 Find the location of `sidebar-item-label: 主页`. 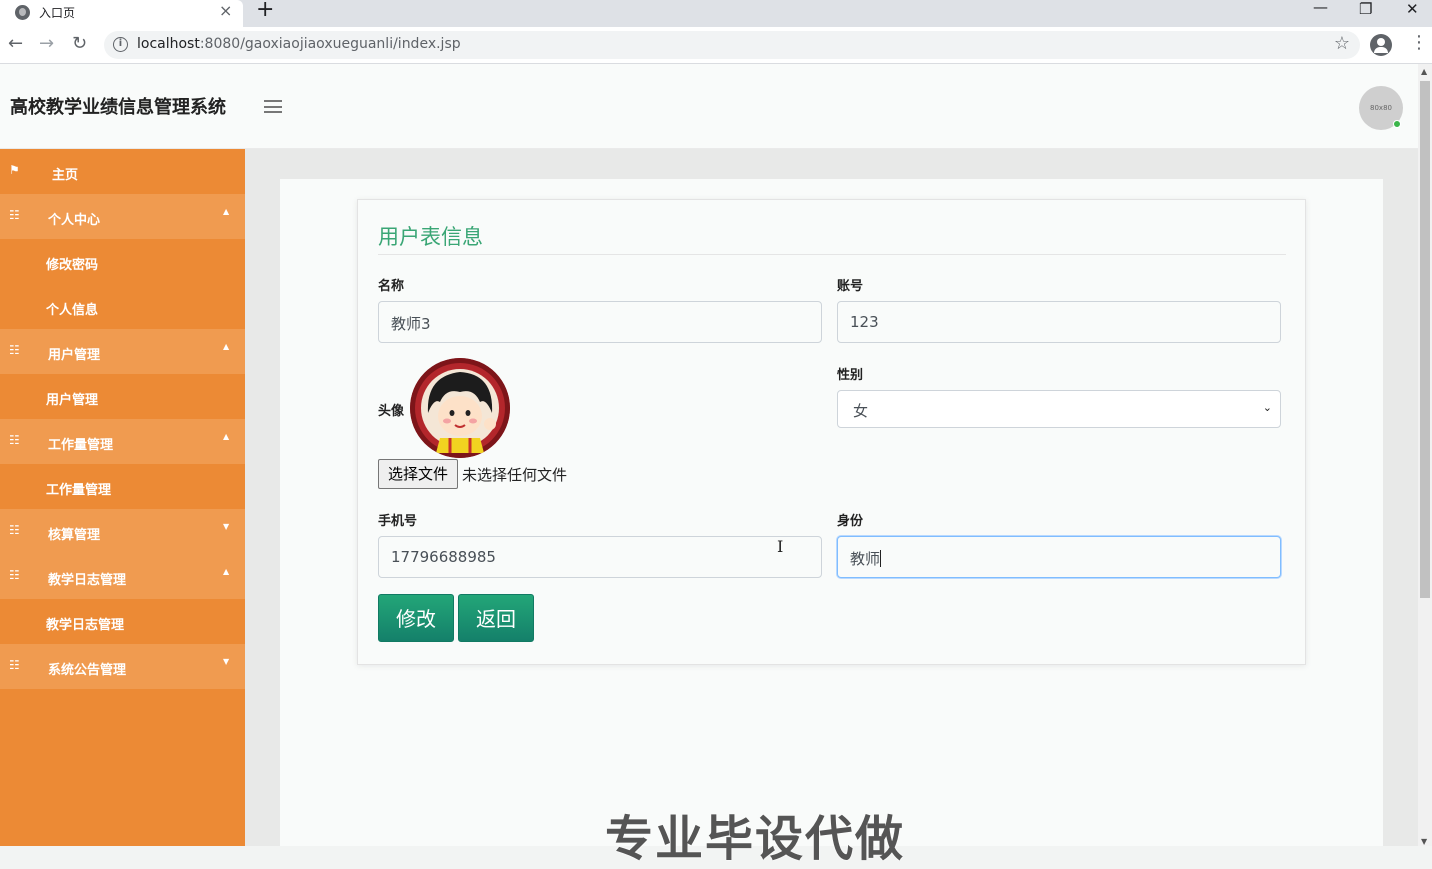

sidebar-item-label: 主页 is located at coordinates (65, 175).